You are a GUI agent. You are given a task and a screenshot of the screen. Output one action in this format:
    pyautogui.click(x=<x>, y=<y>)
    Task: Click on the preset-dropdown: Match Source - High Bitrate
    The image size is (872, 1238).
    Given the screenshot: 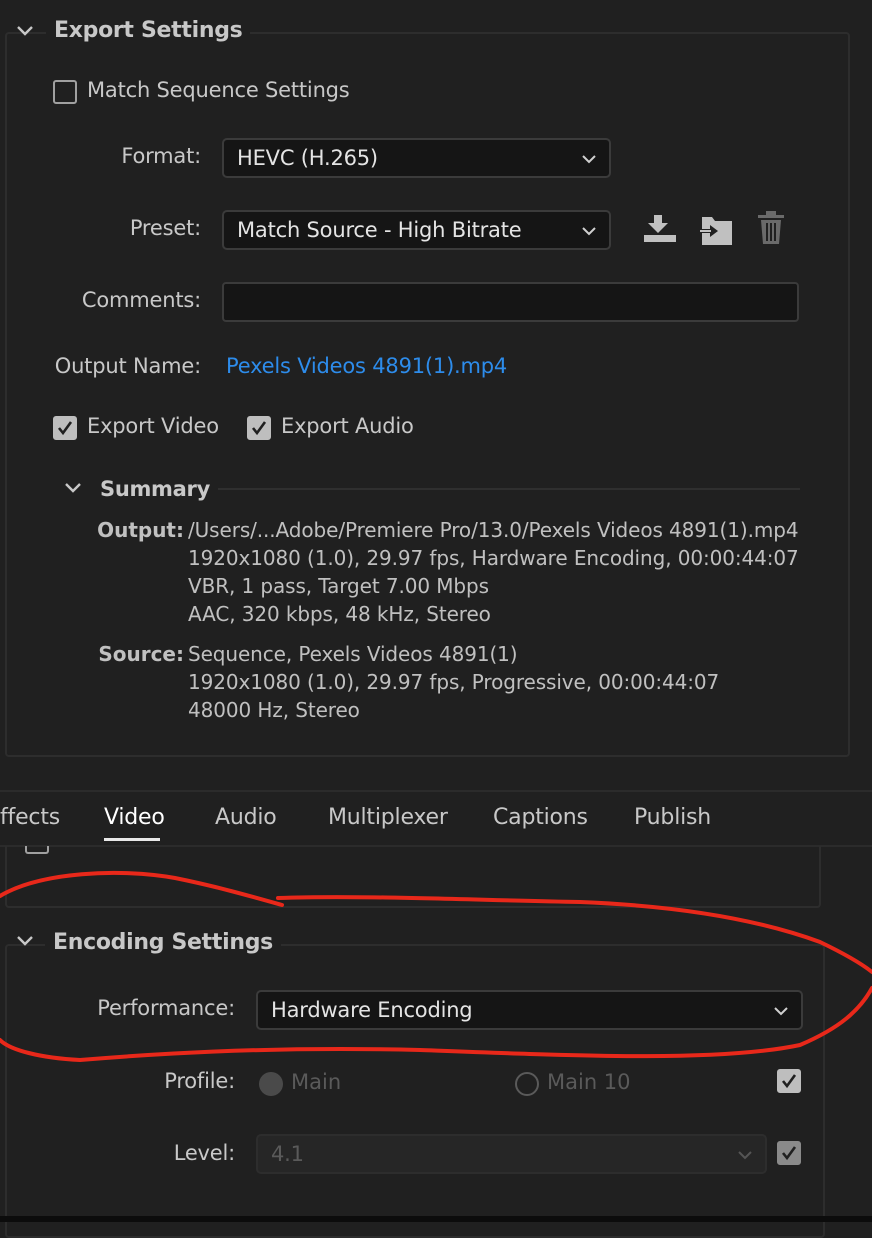 What is the action you would take?
    pyautogui.click(x=416, y=230)
    